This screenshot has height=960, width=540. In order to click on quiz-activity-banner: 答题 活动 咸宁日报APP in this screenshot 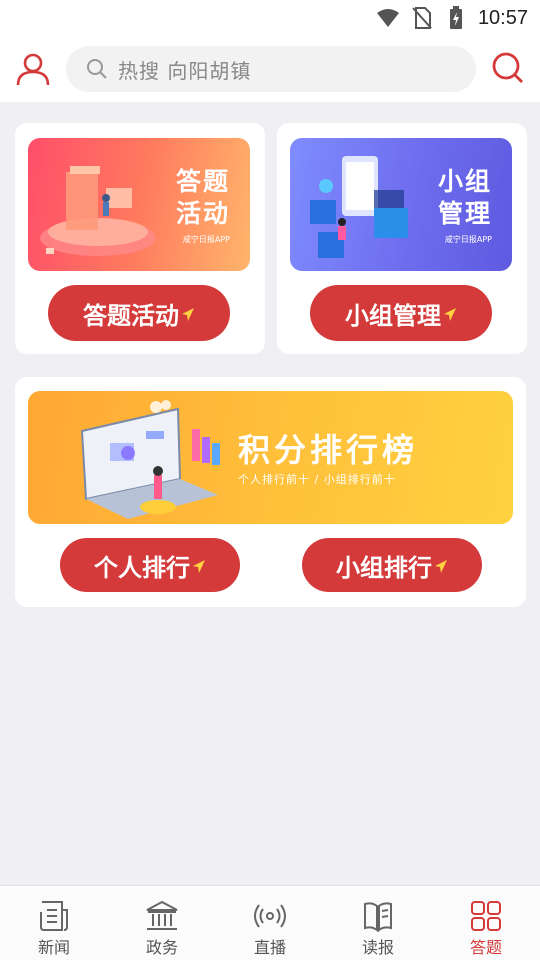, I will do `click(139, 204)`.